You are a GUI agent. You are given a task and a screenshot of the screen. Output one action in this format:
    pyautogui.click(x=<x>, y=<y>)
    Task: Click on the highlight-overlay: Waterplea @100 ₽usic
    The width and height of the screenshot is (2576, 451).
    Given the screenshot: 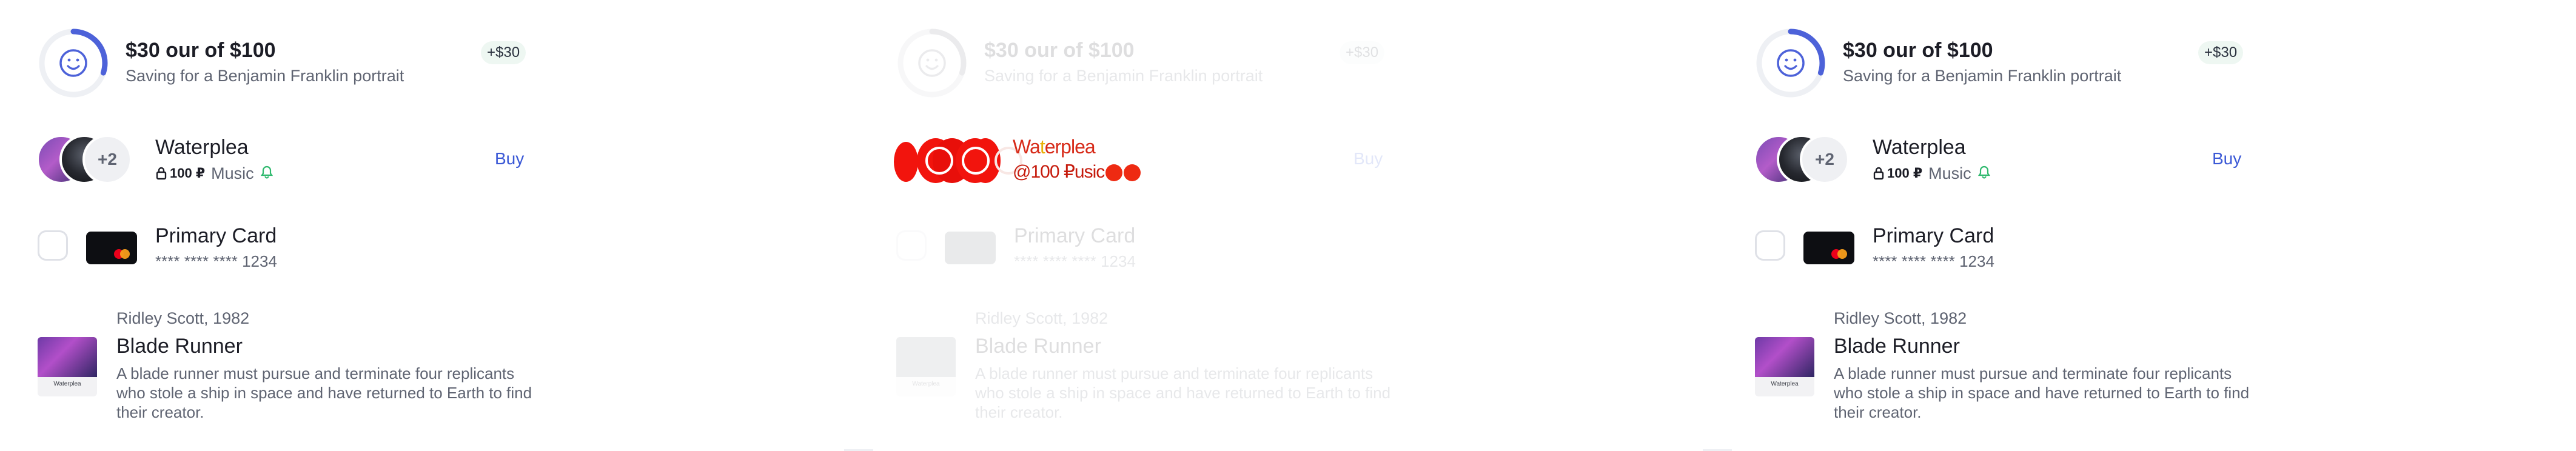 What is the action you would take?
    pyautogui.click(x=1082, y=165)
    